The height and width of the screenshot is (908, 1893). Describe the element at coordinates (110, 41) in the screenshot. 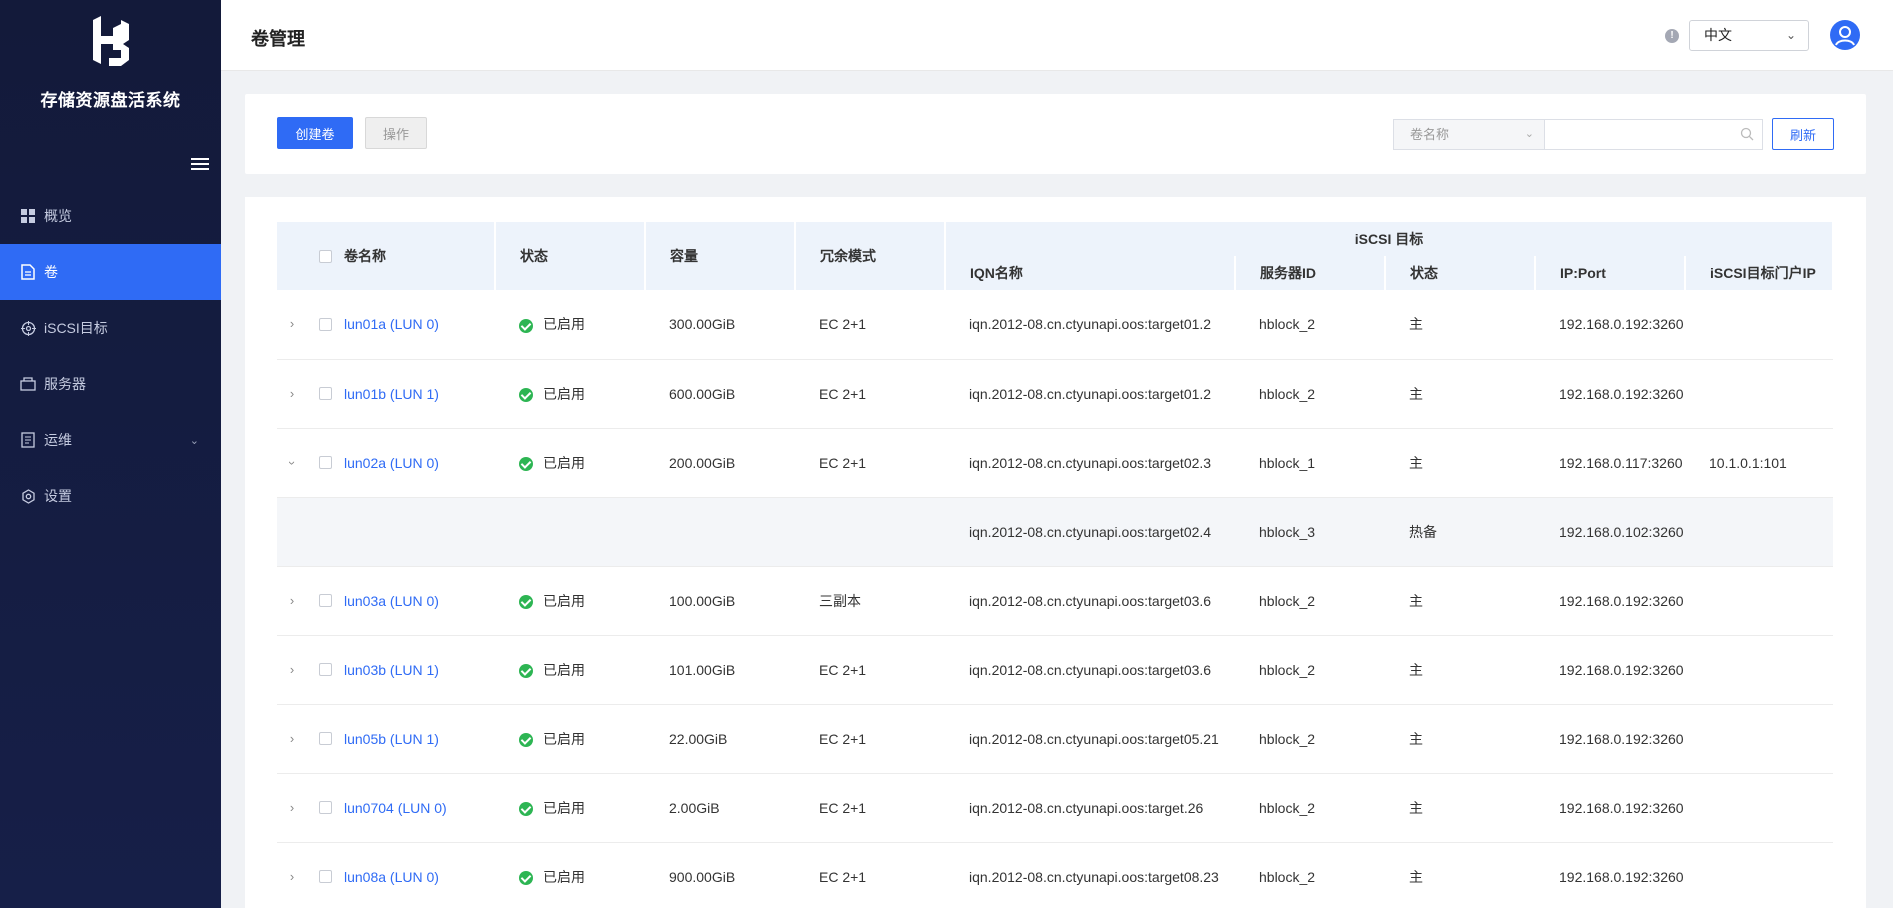

I see `logo-icon` at that location.